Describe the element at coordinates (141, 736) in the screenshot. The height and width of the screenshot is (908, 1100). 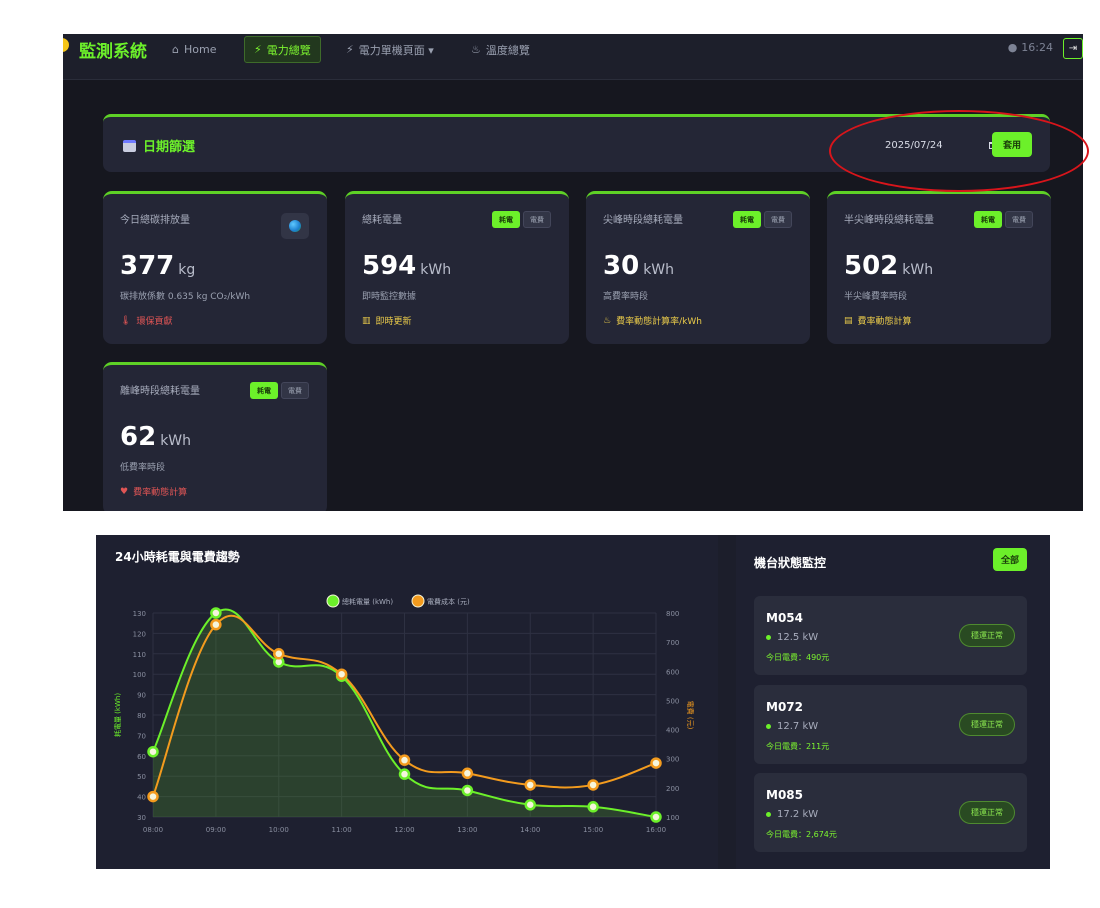
I see `y-tick-label: 70` at that location.